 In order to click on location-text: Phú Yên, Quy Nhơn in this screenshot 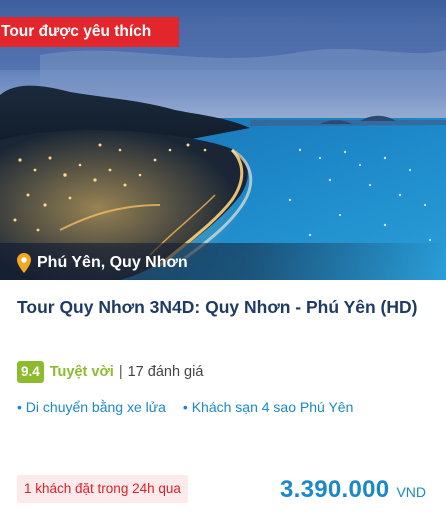, I will do `click(112, 262)`.